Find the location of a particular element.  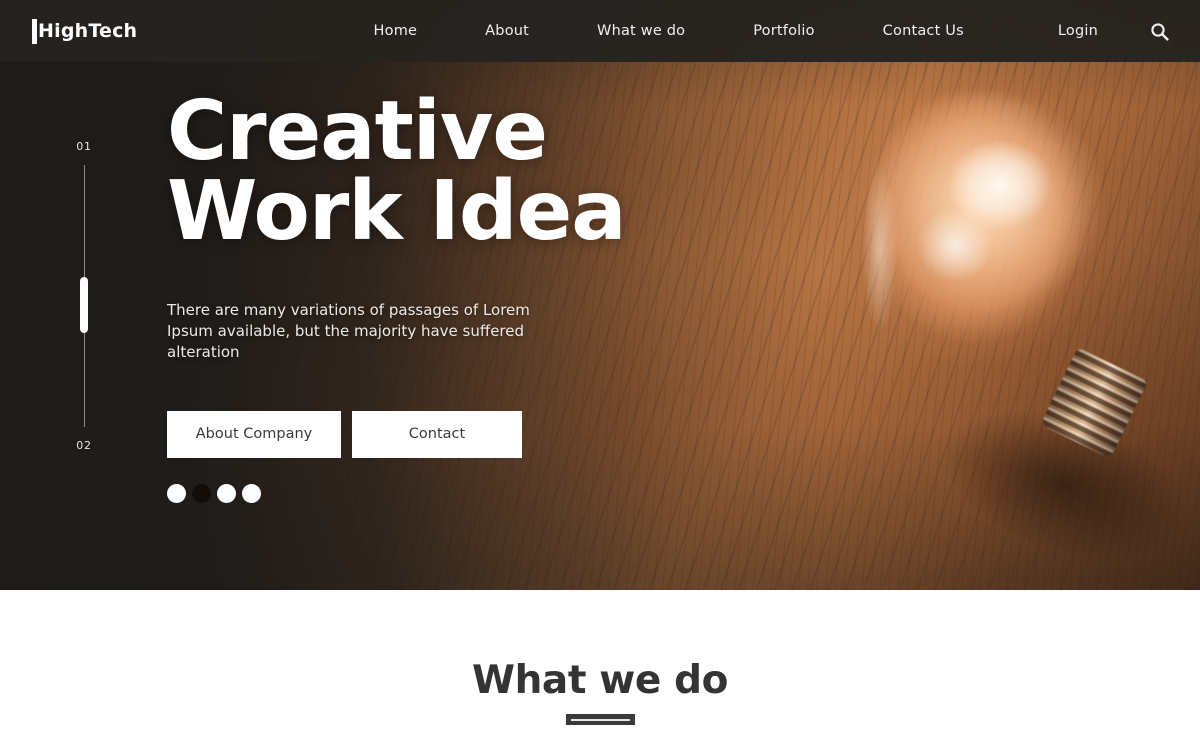

login-link: Login is located at coordinates (1078, 31).